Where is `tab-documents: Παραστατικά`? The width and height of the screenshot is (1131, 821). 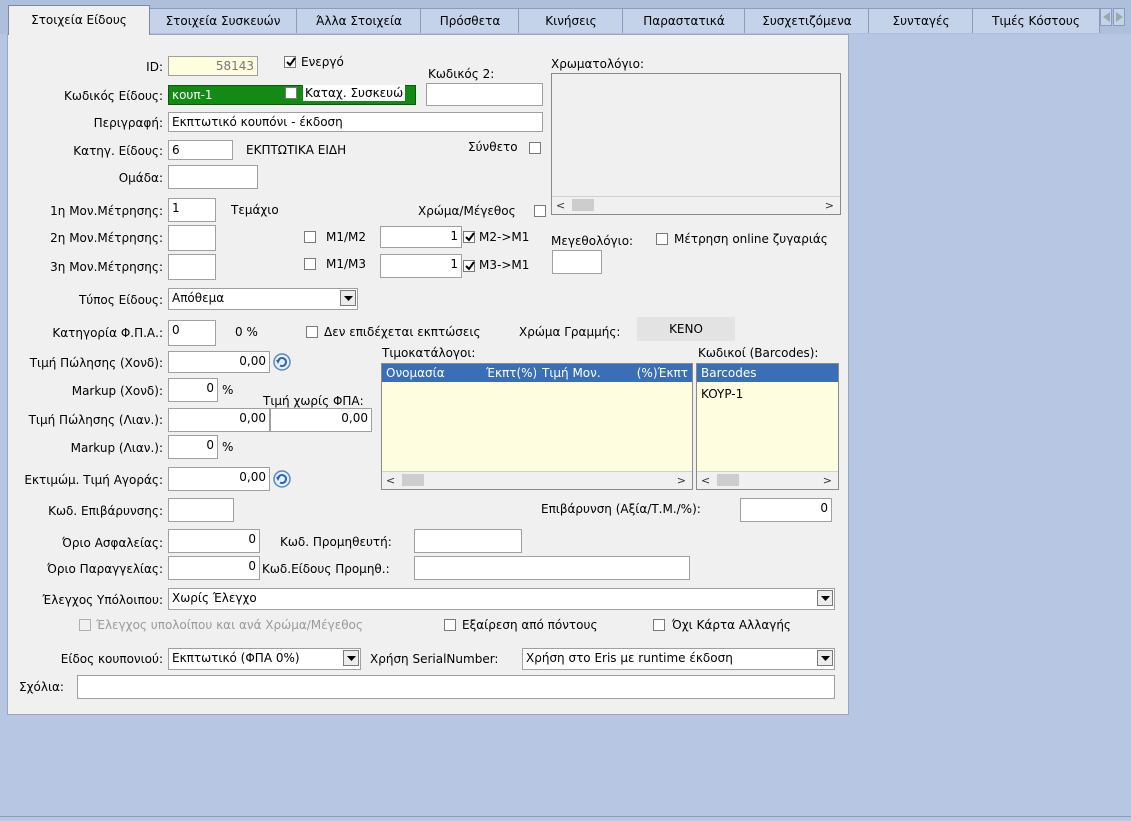
tab-documents: Παραστατικά is located at coordinates (684, 20).